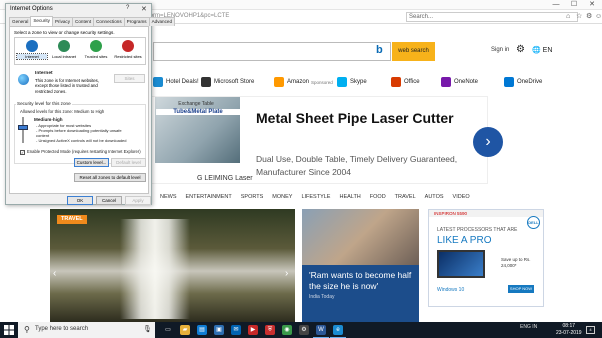 The height and width of the screenshot is (338, 602). Describe the element at coordinates (338, 331) in the screenshot. I see `edge-icon: e` at that location.